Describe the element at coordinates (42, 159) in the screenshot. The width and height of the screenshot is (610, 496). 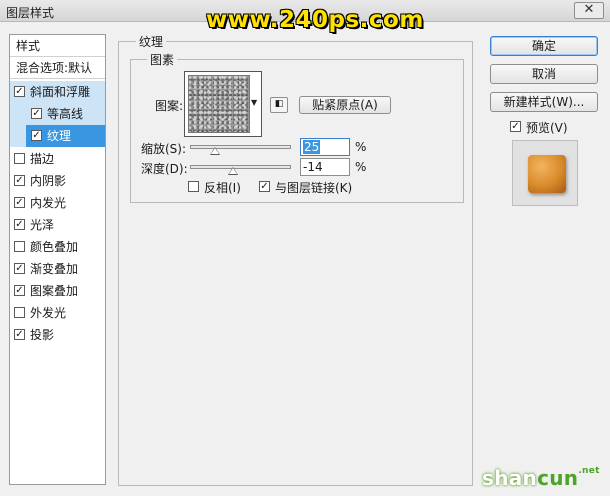
I see `style-label: 描边` at that location.